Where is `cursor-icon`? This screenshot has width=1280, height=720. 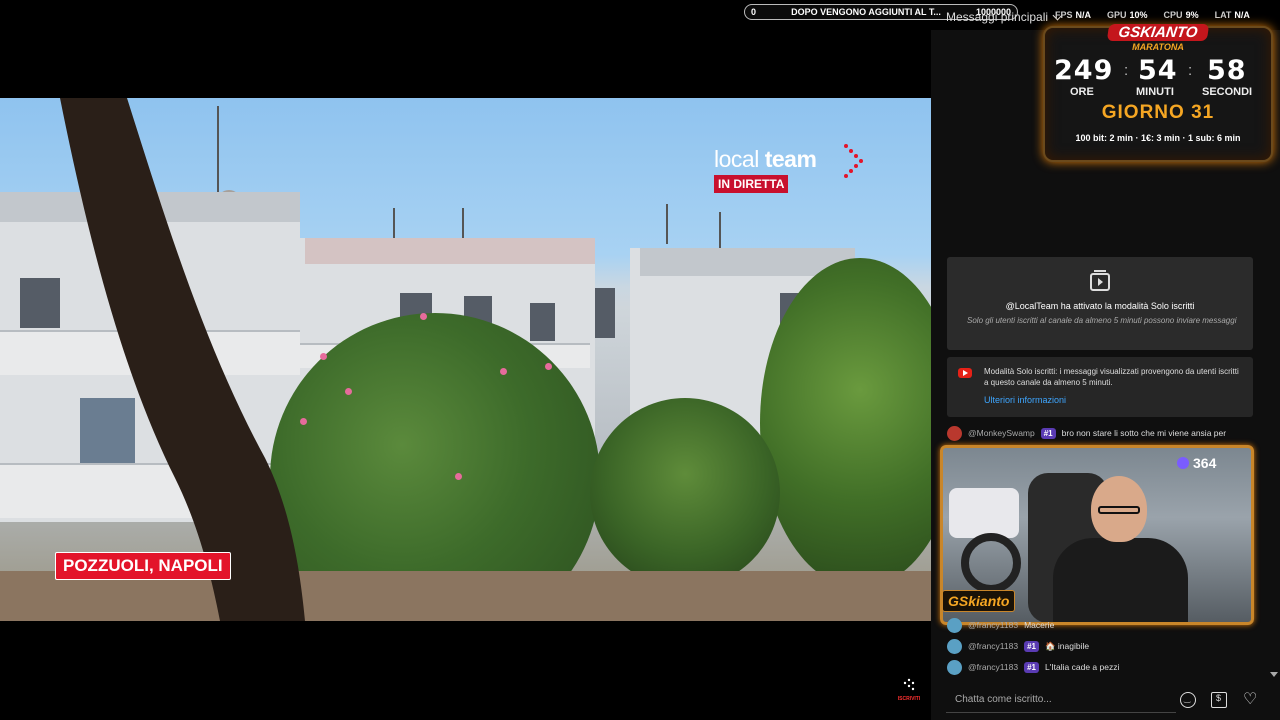
cursor-icon is located at coordinates (909, 684).